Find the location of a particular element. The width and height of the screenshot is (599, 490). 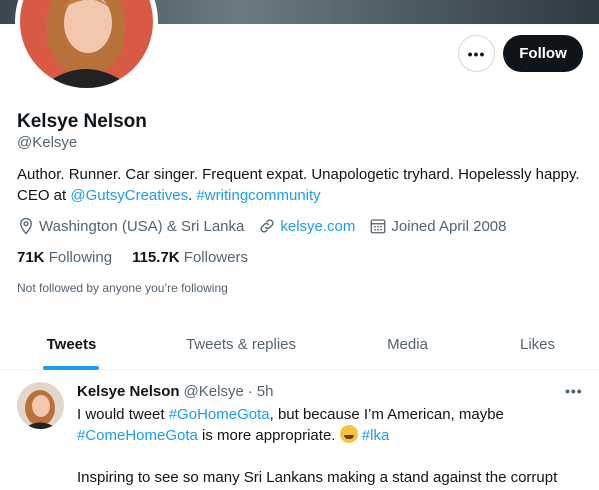

more-options-button: ••• is located at coordinates (476, 53).